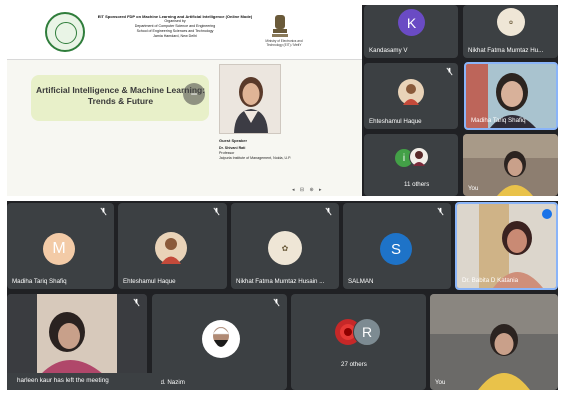  I want to click on slide-controls: ◂ ⊟ ⊕ ▸, so click(308, 190).